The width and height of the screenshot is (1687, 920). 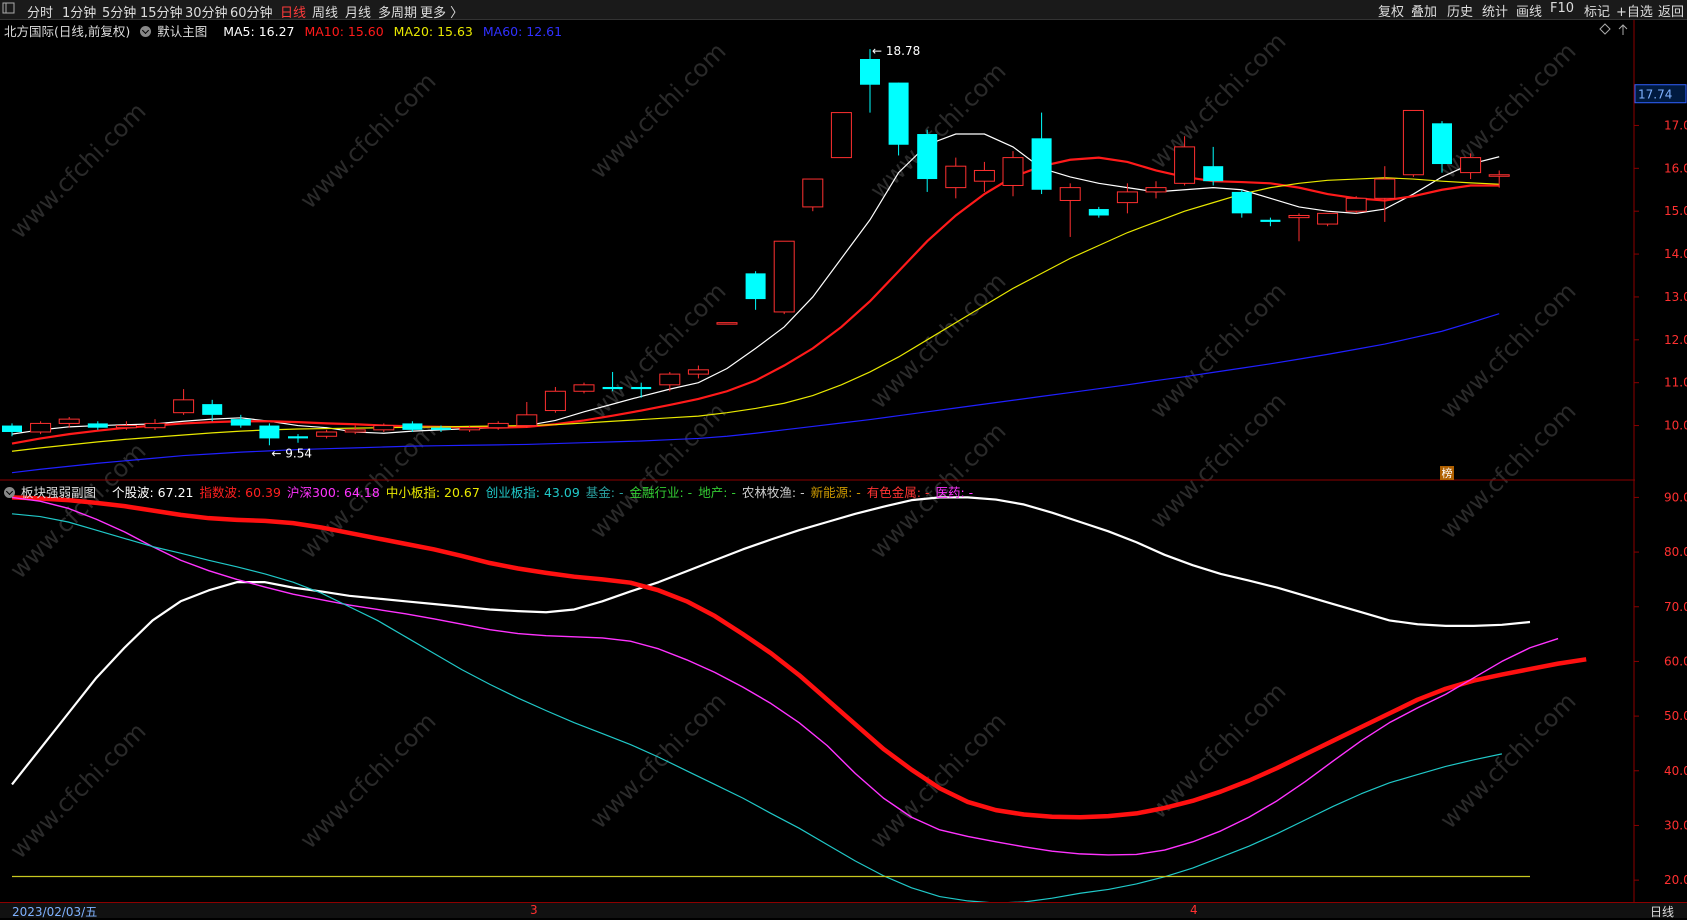 What do you see at coordinates (67, 31) in the screenshot?
I see `stock-name: 北方国际(日线,前复权)` at bounding box center [67, 31].